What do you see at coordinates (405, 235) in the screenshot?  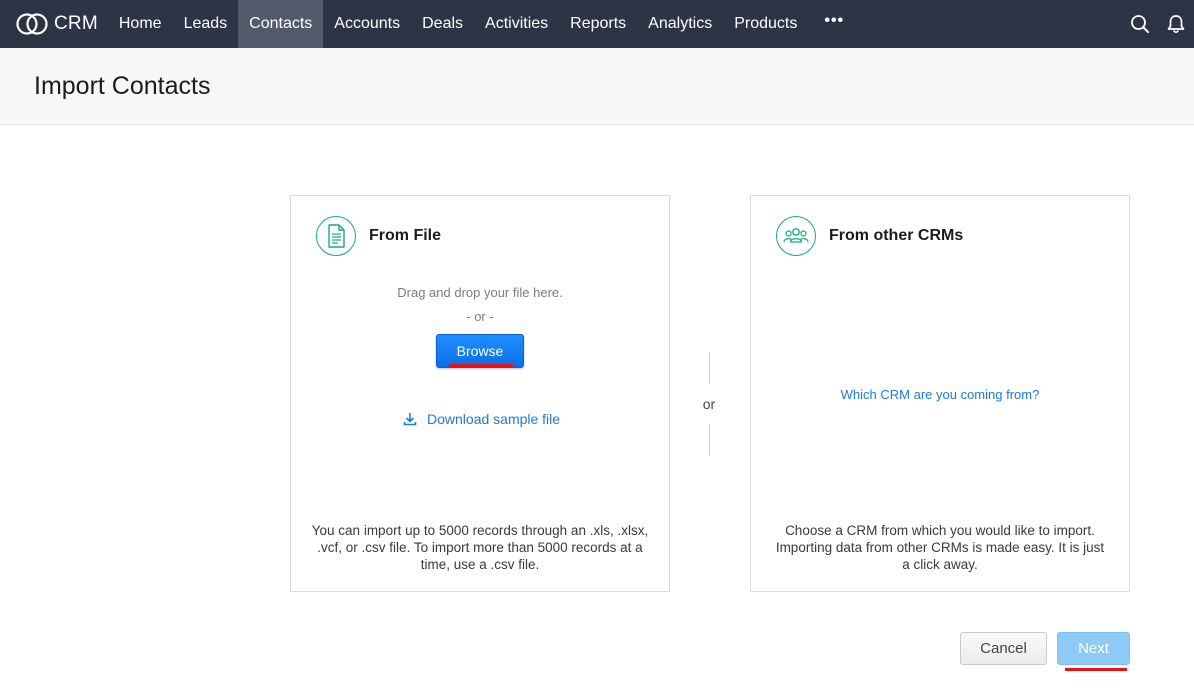 I see `from-file-title: From File` at bounding box center [405, 235].